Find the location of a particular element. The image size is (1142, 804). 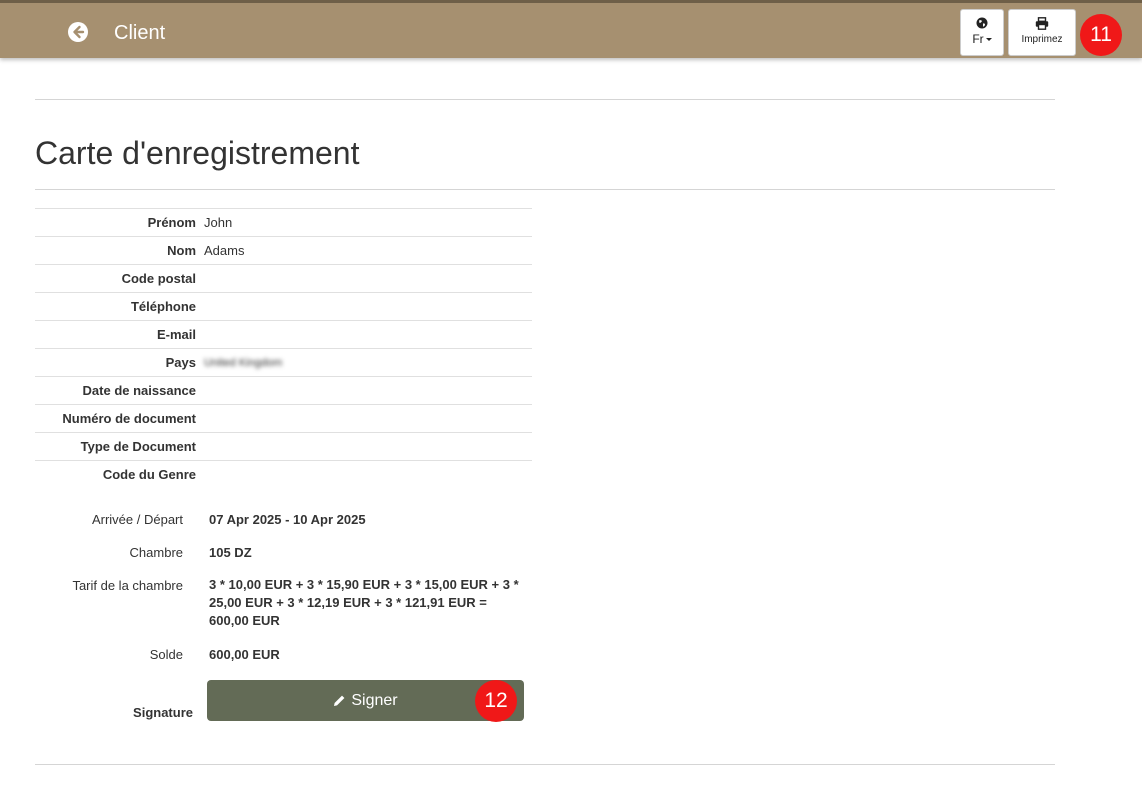

sign-button-label: Signer is located at coordinates (374, 700).